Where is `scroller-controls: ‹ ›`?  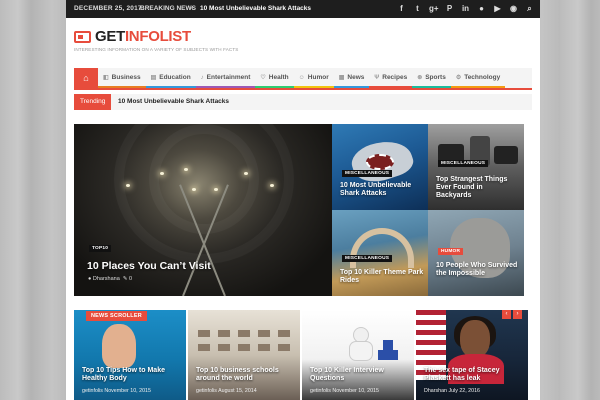 scroller-controls: ‹ › is located at coordinates (512, 314).